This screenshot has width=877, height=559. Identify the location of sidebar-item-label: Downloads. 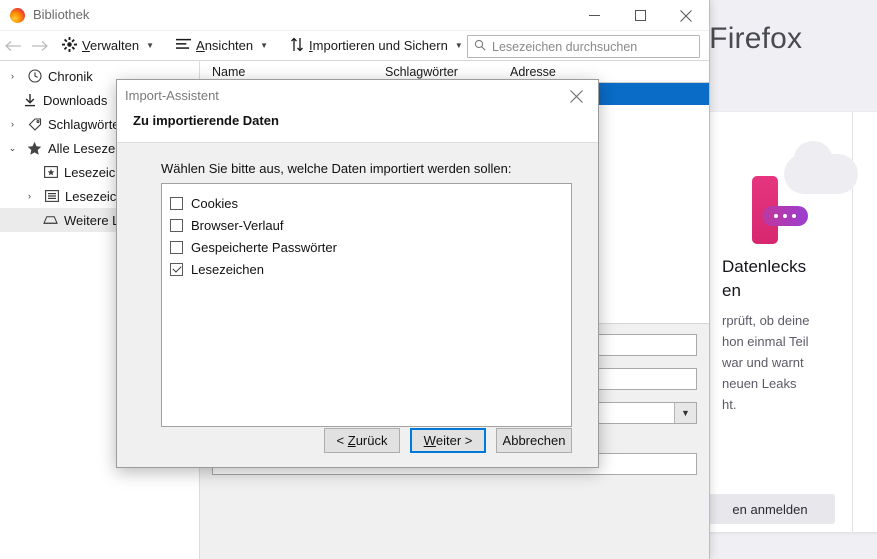
(75, 100).